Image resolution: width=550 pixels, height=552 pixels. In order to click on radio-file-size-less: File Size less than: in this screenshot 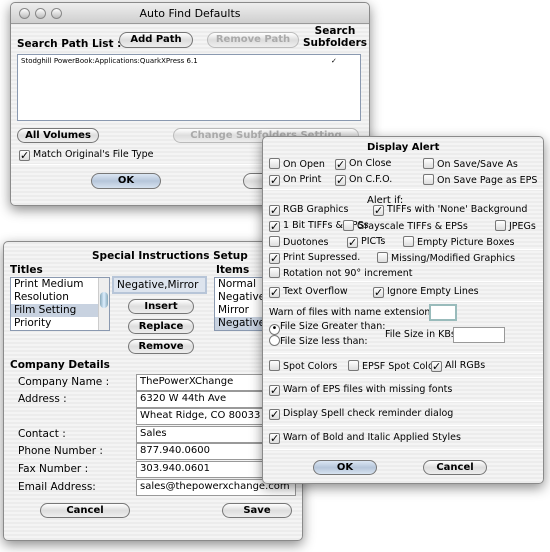, I will do `click(318, 341)`.